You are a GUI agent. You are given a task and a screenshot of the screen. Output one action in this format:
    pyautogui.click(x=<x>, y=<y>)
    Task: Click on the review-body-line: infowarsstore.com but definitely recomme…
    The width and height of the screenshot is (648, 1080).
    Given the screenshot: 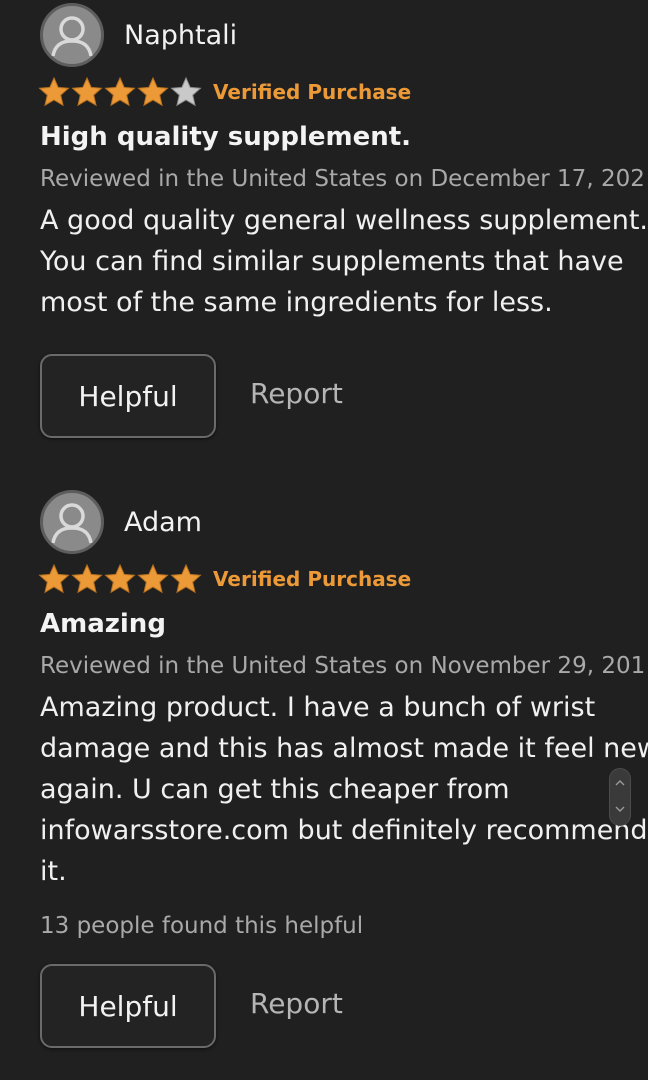 What is the action you would take?
    pyautogui.click(x=344, y=830)
    